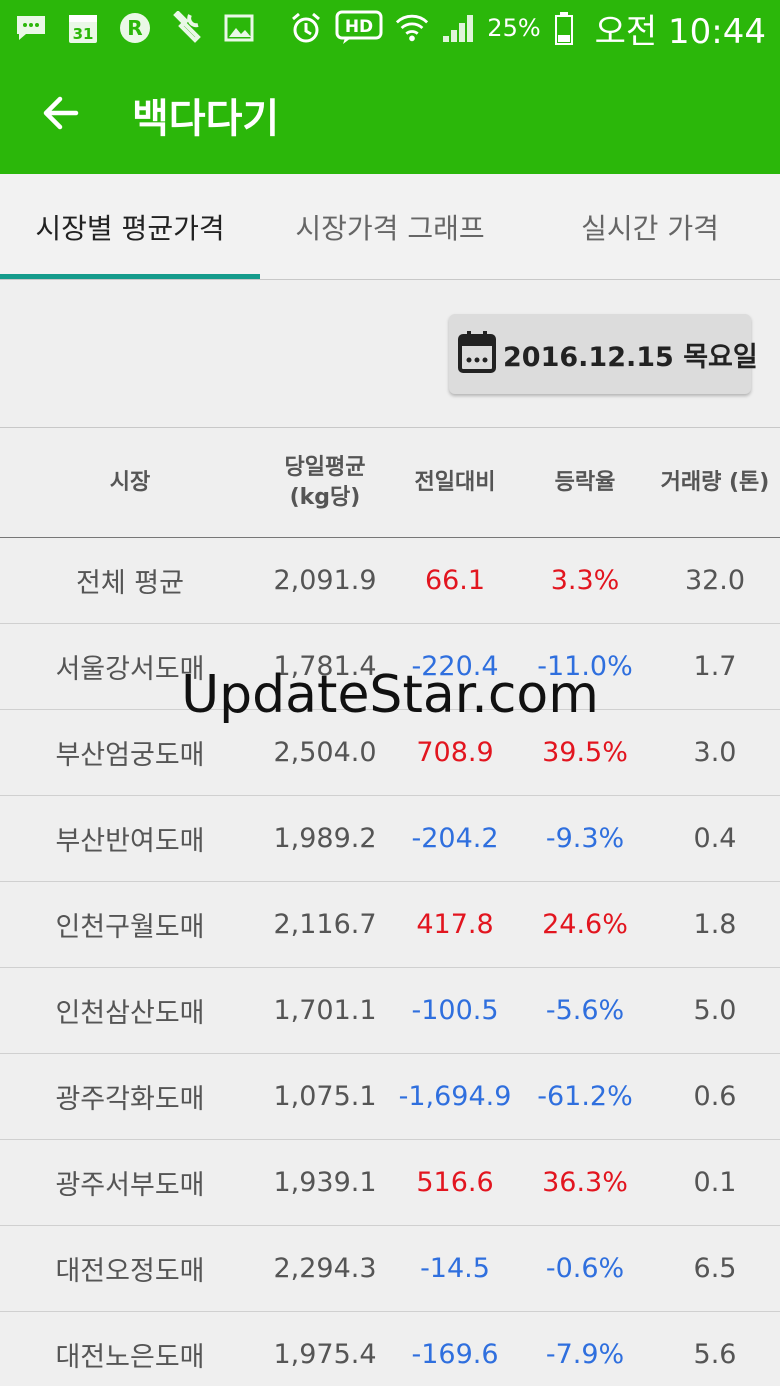  What do you see at coordinates (390, 1183) in the screenshot?
I see `table-row: 광주서부도매 1,939.1 516.6 36.3% 0.1` at bounding box center [390, 1183].